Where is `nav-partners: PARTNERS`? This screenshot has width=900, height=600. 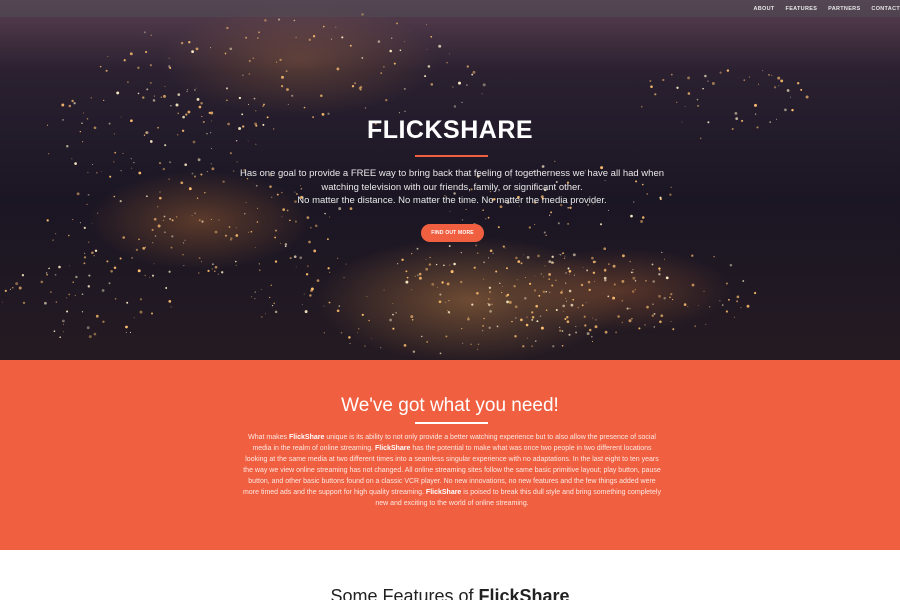
nav-partners: PARTNERS is located at coordinates (844, 9).